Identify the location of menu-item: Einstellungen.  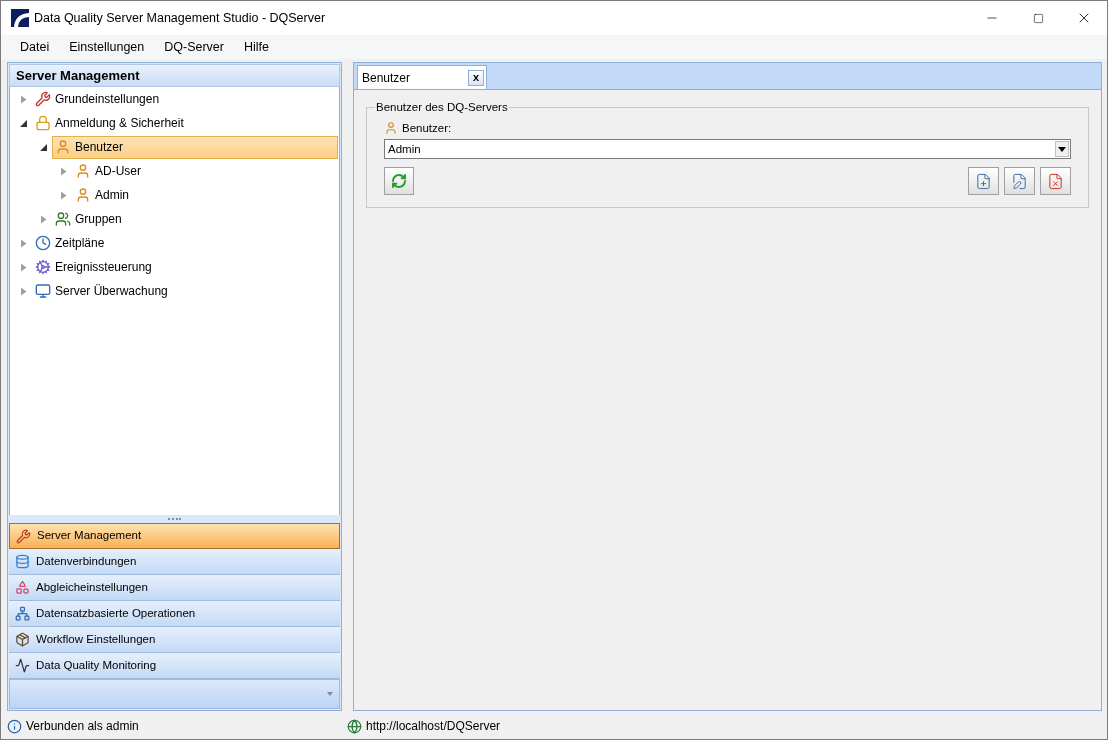
(107, 47).